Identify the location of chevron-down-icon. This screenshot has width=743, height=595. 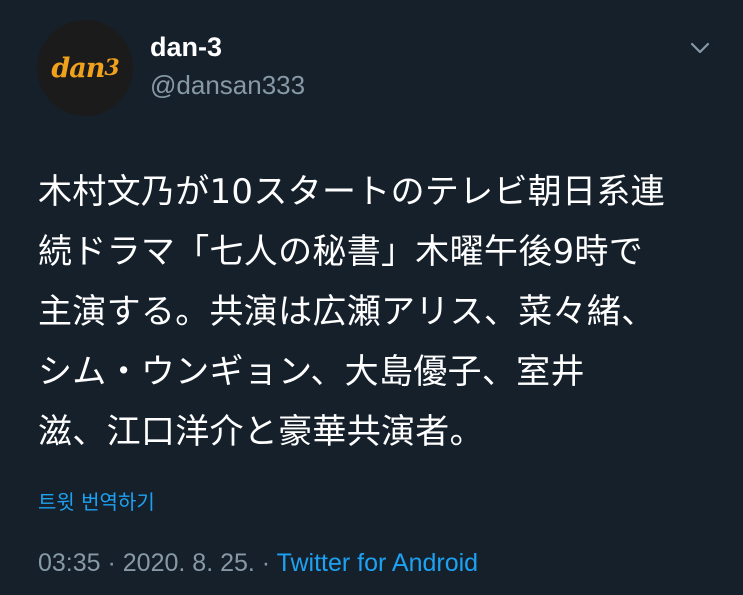
(700, 48).